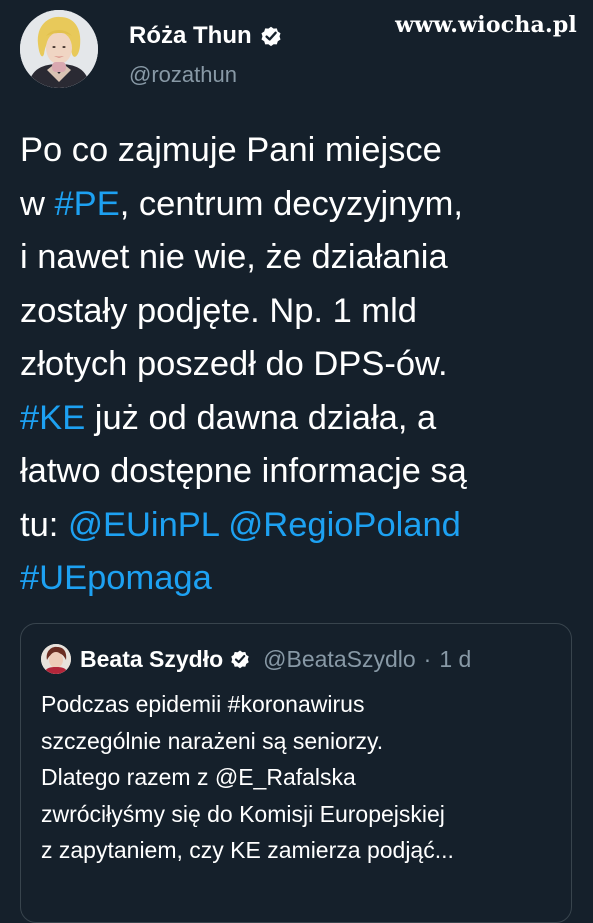 This screenshot has height=923, width=593. I want to click on tweet-text-segment: już od dawna działa, a, so click(261, 417).